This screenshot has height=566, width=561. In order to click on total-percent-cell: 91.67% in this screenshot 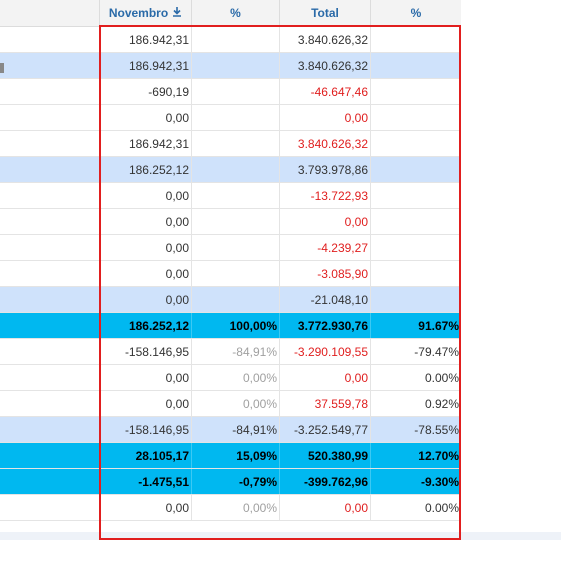, I will do `click(416, 325)`.